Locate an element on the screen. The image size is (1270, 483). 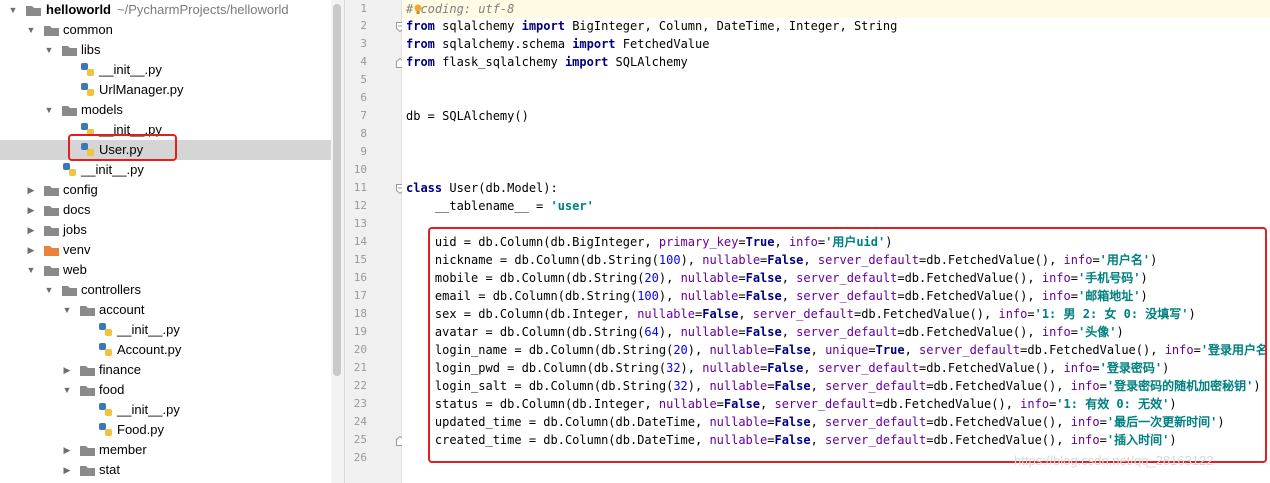
tree-item-food-init: __init__.py is located at coordinates (165, 410).